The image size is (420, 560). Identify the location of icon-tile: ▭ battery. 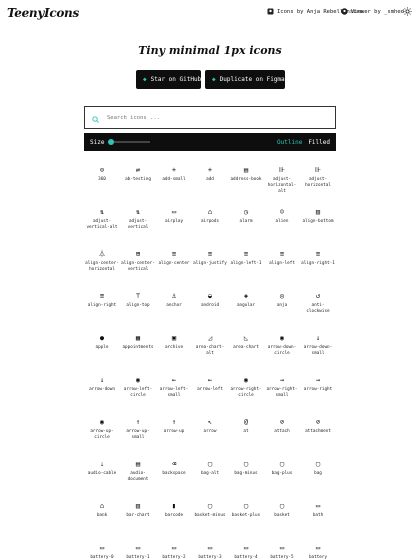
(318, 549).